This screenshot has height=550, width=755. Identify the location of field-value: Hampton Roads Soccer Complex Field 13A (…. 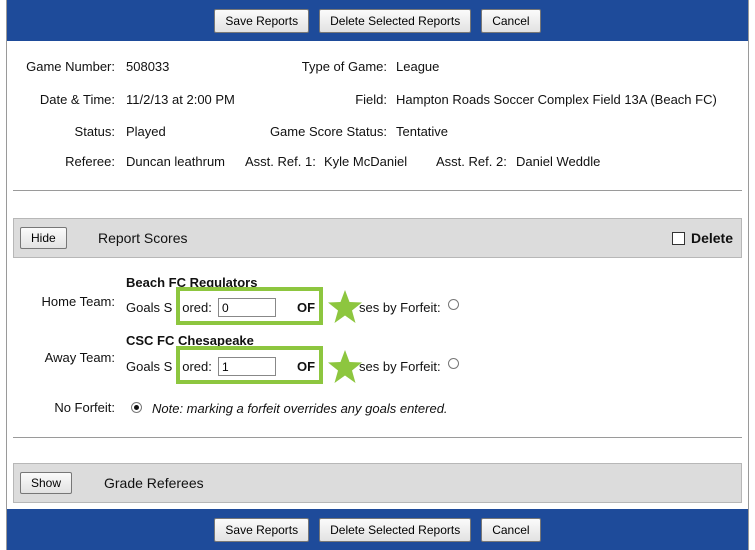
(556, 99).